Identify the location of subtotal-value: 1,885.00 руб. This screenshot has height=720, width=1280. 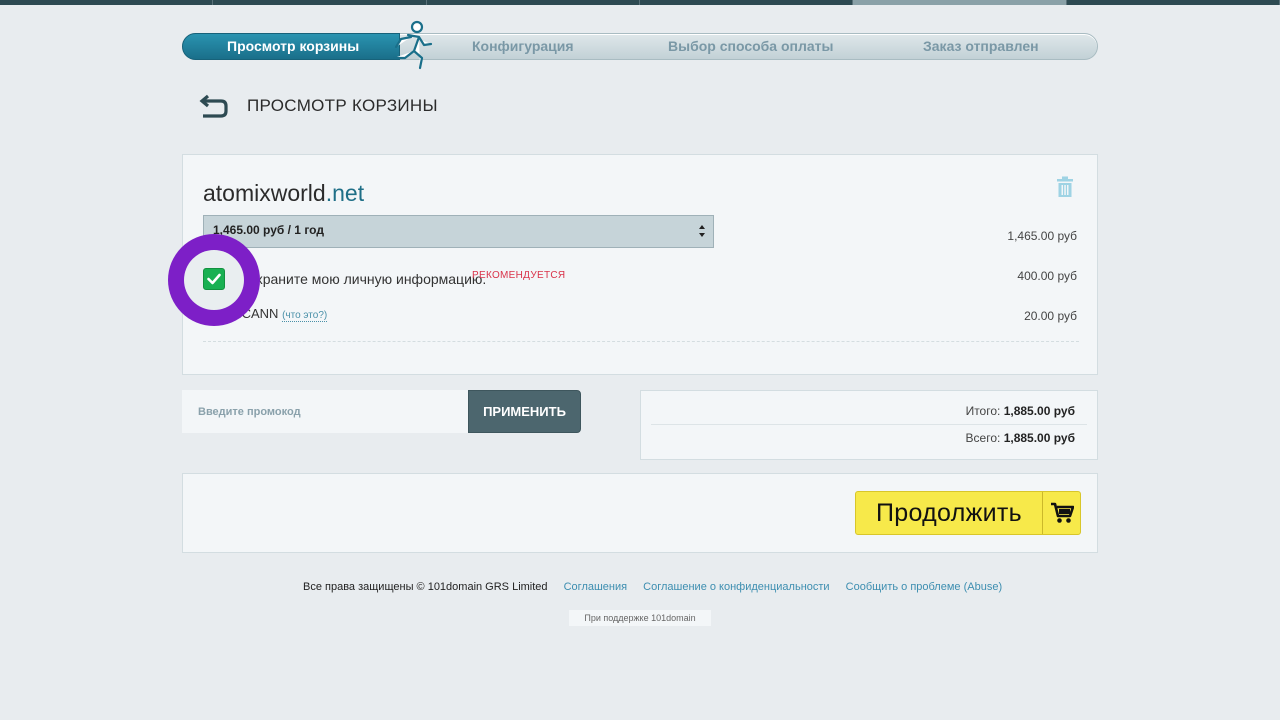
(1039, 411).